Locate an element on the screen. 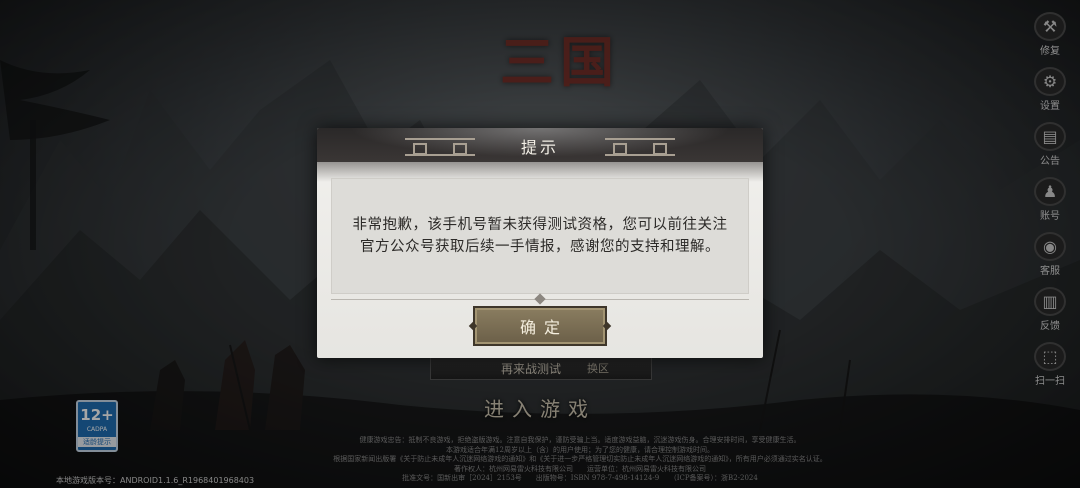 This screenshot has height=488, width=1080. dialog-header: 提示 is located at coordinates (540, 145).